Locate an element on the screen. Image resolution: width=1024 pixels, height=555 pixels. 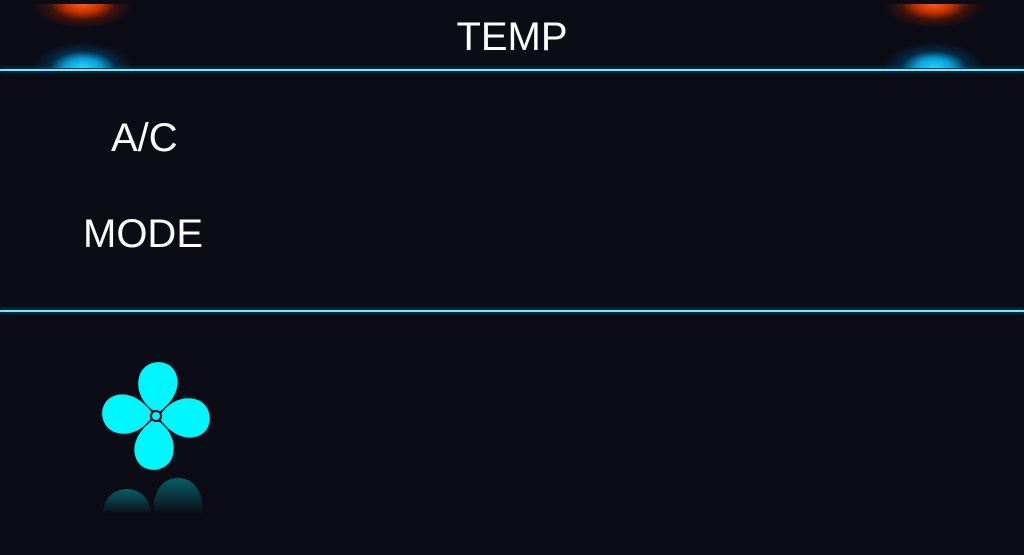
top-divider is located at coordinates (512, 70).